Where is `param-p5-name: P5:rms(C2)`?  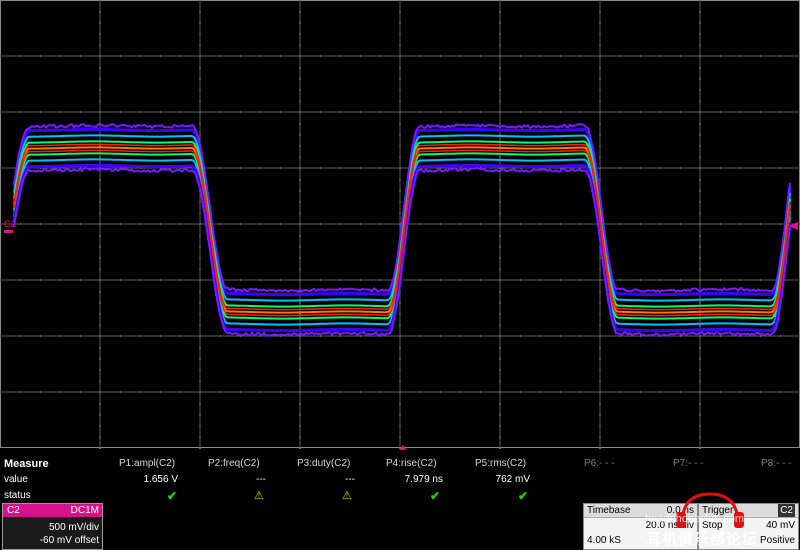 param-p5-name: P5:rms(C2) is located at coordinates (500, 464).